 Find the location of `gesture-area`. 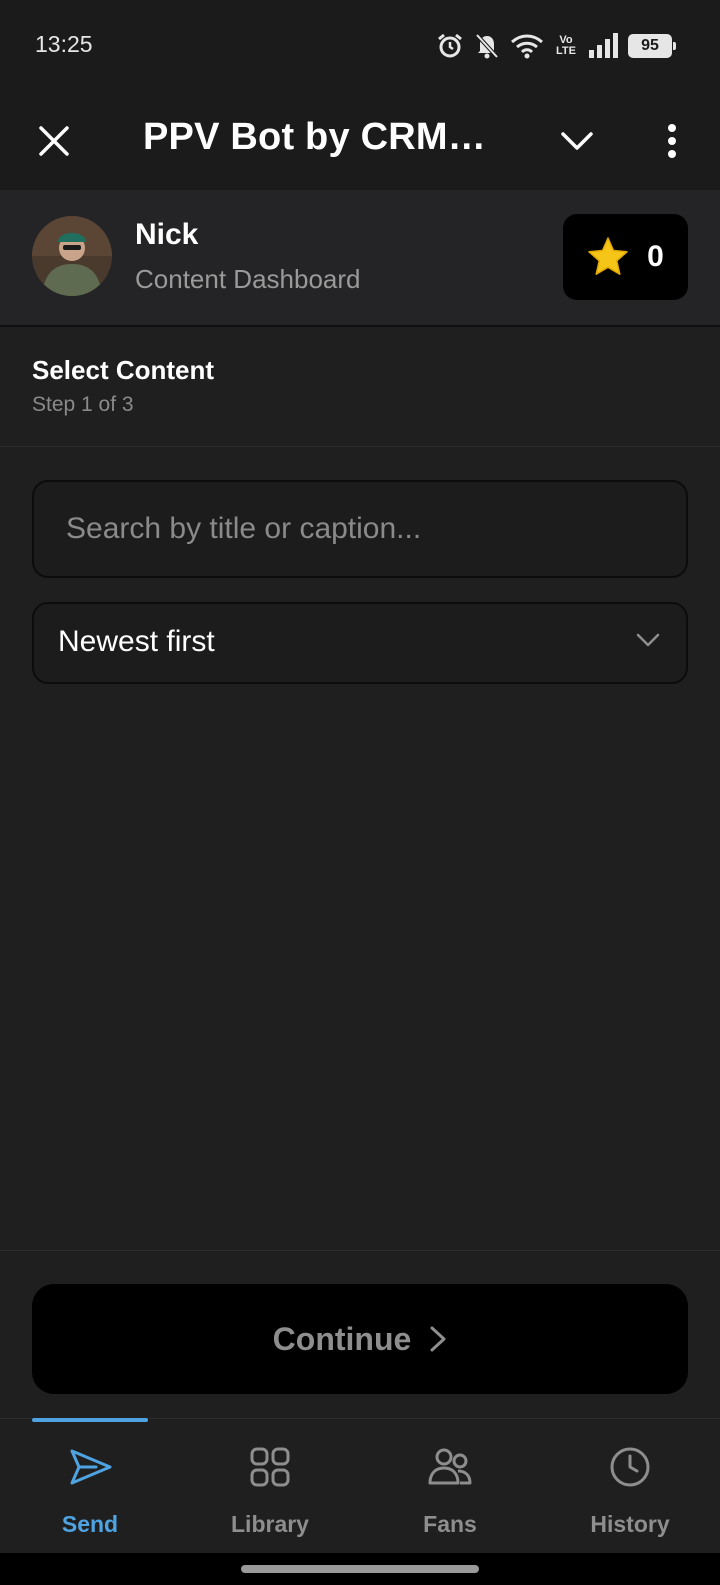

gesture-area is located at coordinates (360, 1569).